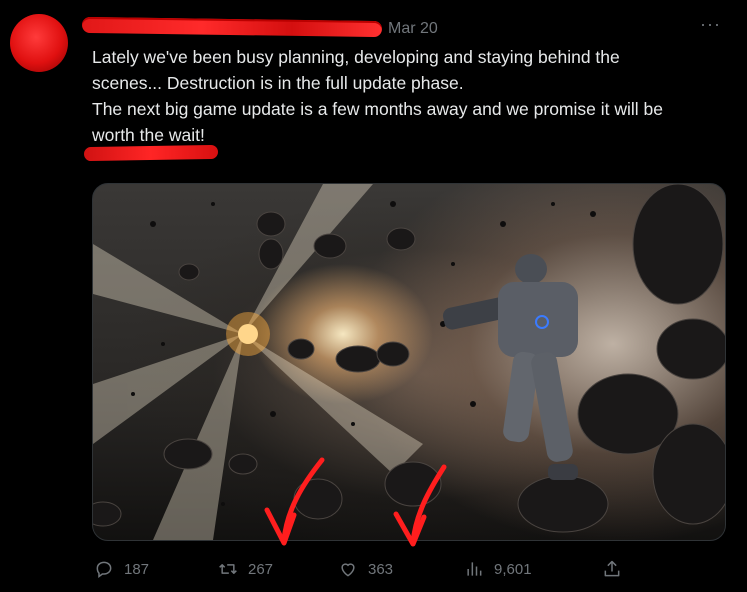  Describe the element at coordinates (104, 569) in the screenshot. I see `reply-icon` at that location.